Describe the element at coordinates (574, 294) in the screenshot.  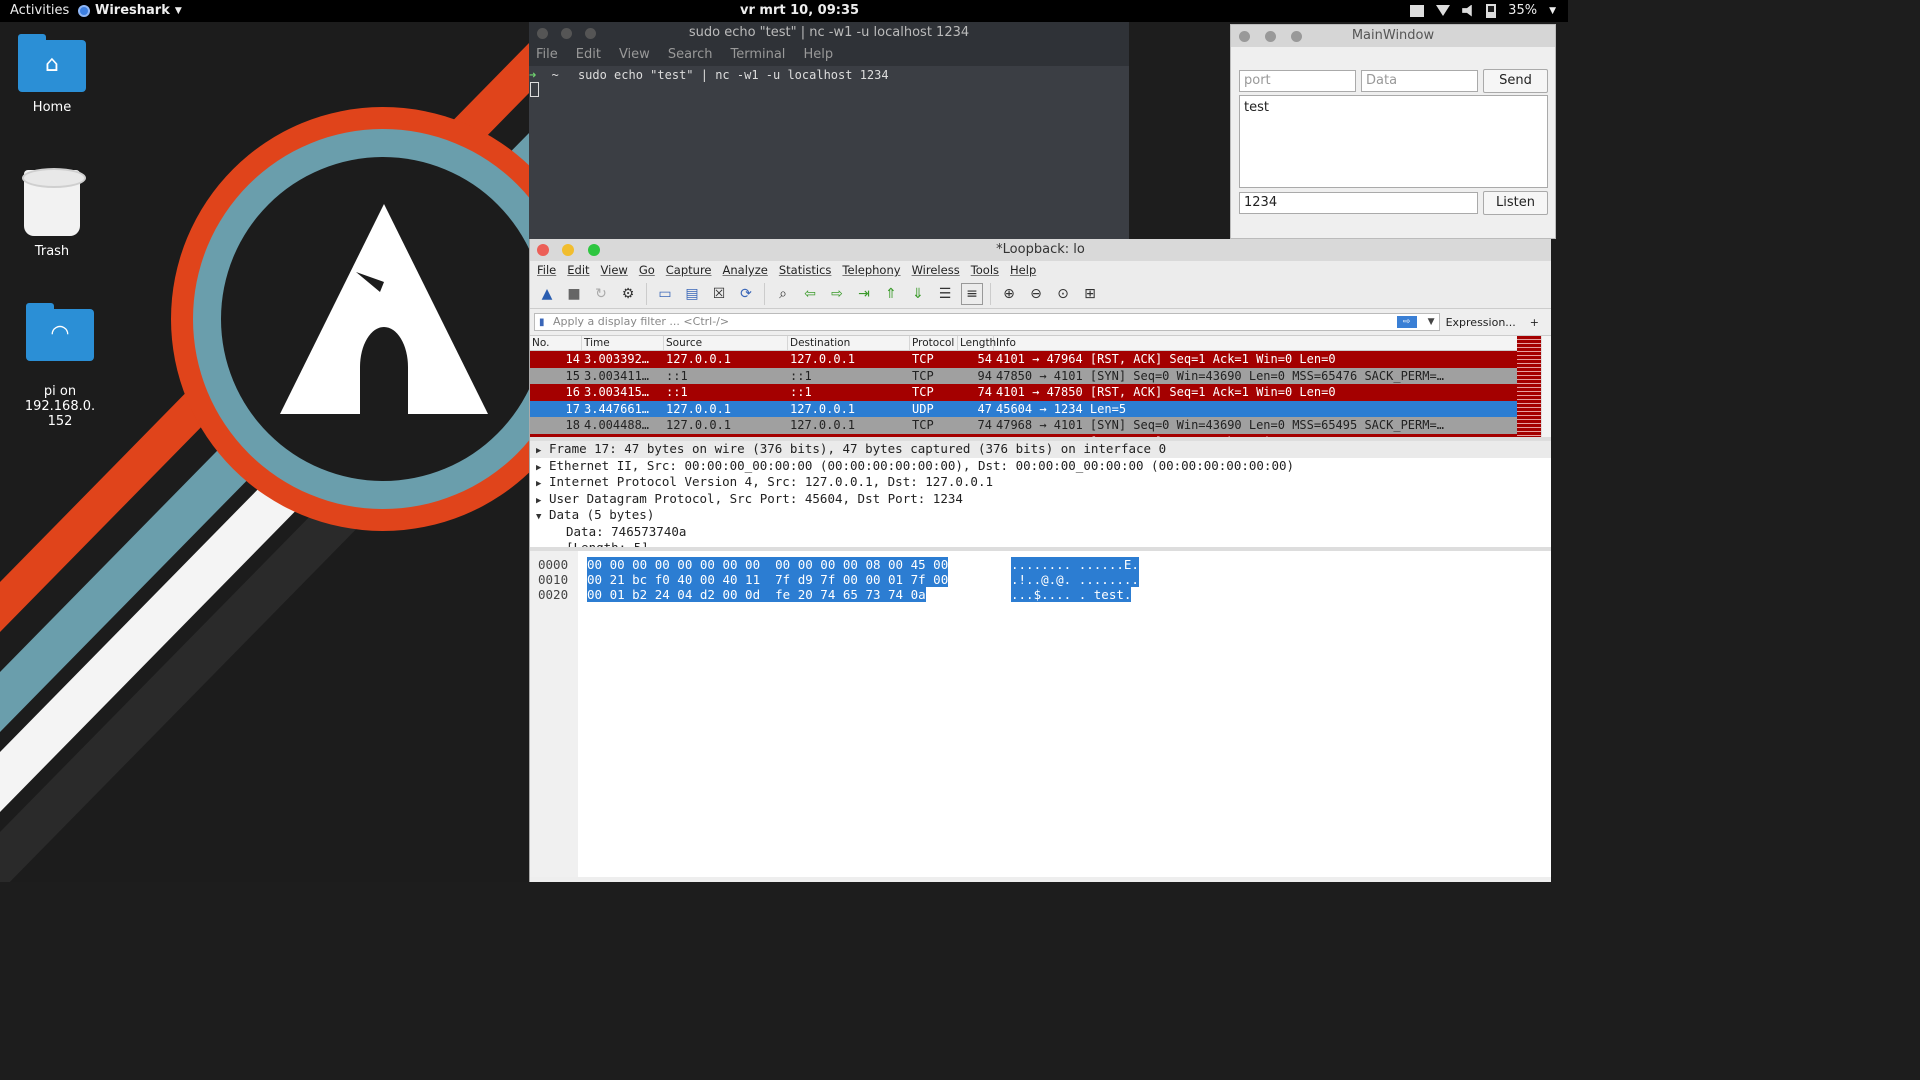
I see `stop-capture-icon: ■` at that location.